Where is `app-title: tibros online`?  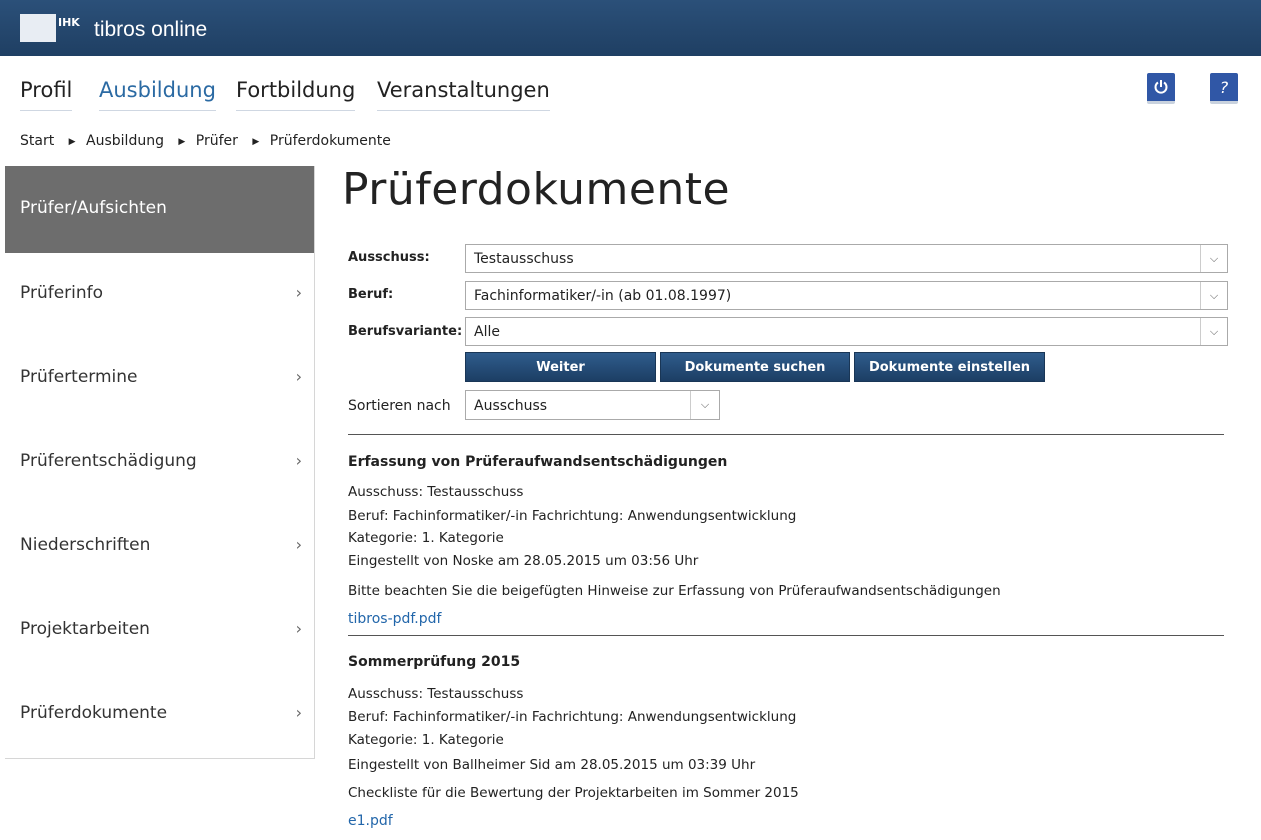 app-title: tibros online is located at coordinates (151, 29).